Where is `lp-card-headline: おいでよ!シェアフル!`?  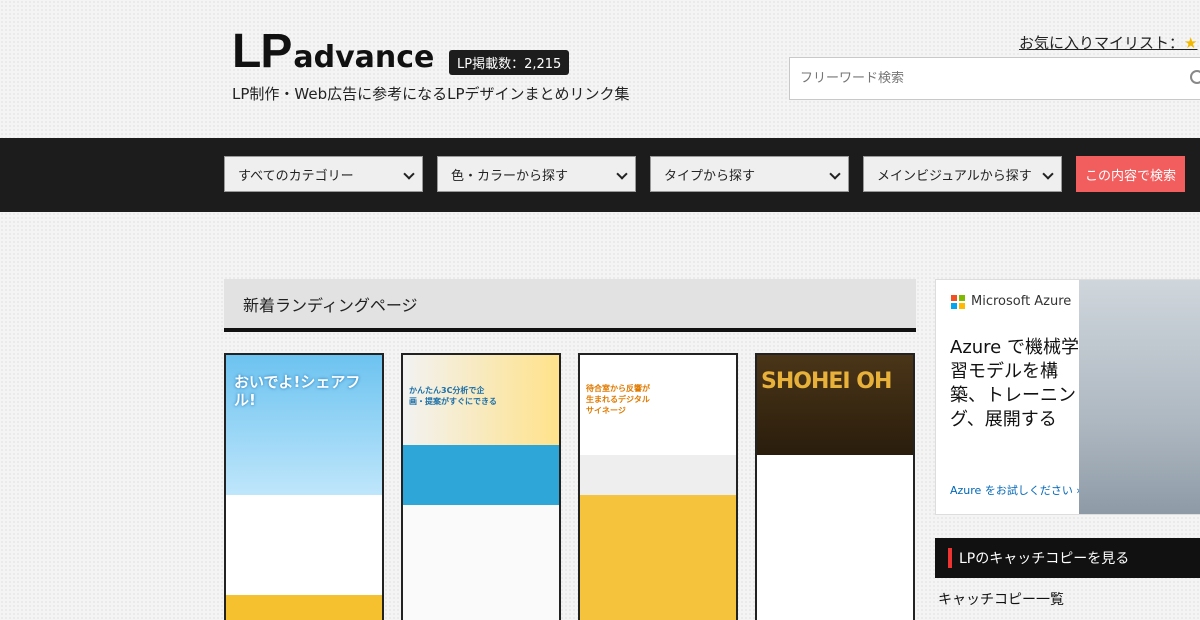
lp-card-headline: おいでよ!シェアフル! is located at coordinates (297, 391).